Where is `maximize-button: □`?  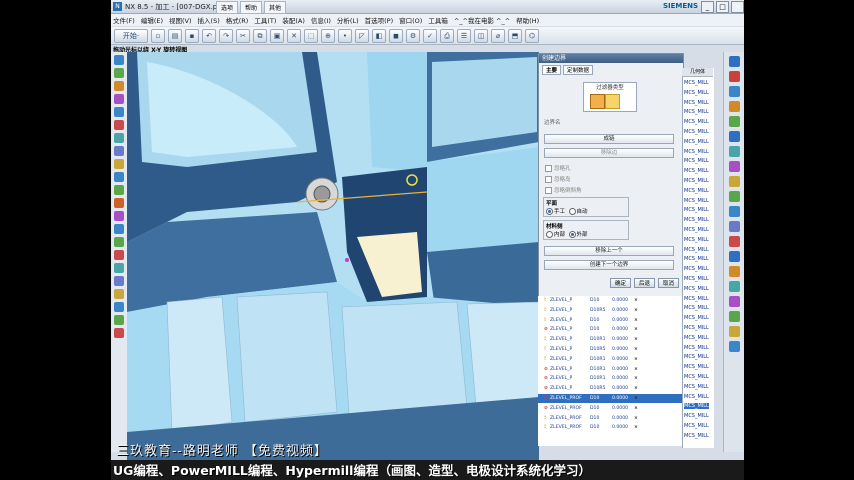
maximize-button: □ is located at coordinates (722, 7).